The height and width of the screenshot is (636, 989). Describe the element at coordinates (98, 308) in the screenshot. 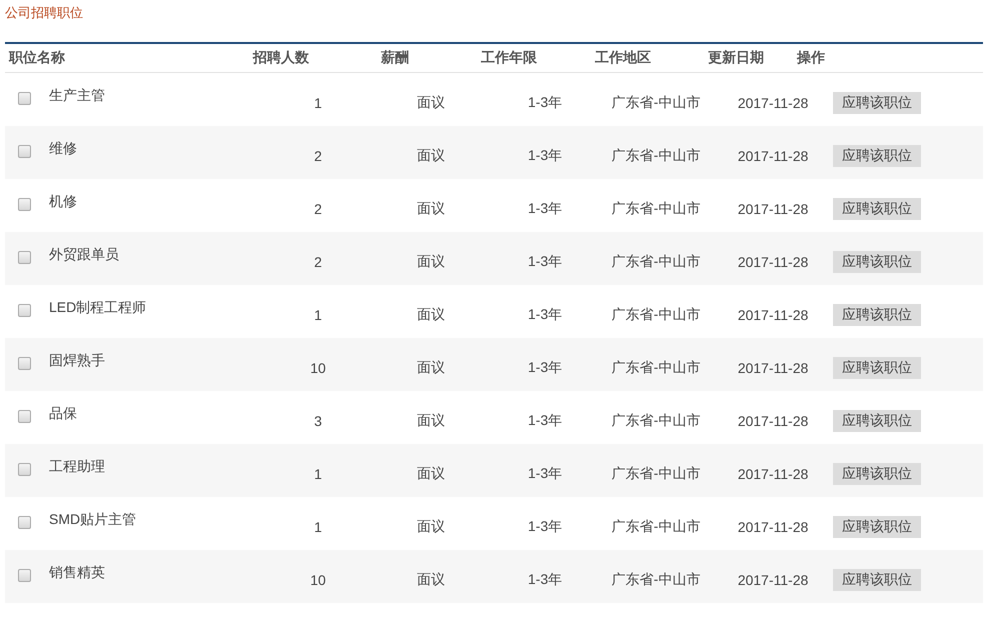

I see `job-title-cell-text: LED制程工程师` at that location.